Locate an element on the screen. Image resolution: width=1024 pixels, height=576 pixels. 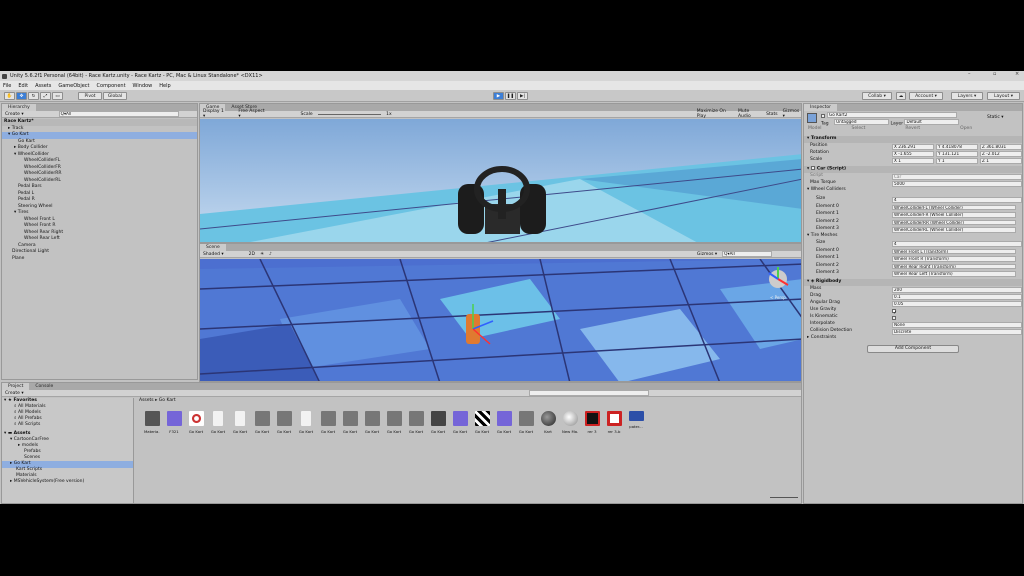
wheel-colliders-foldout: ▾ Wheel Colliders is located at coordinates (913, 190).